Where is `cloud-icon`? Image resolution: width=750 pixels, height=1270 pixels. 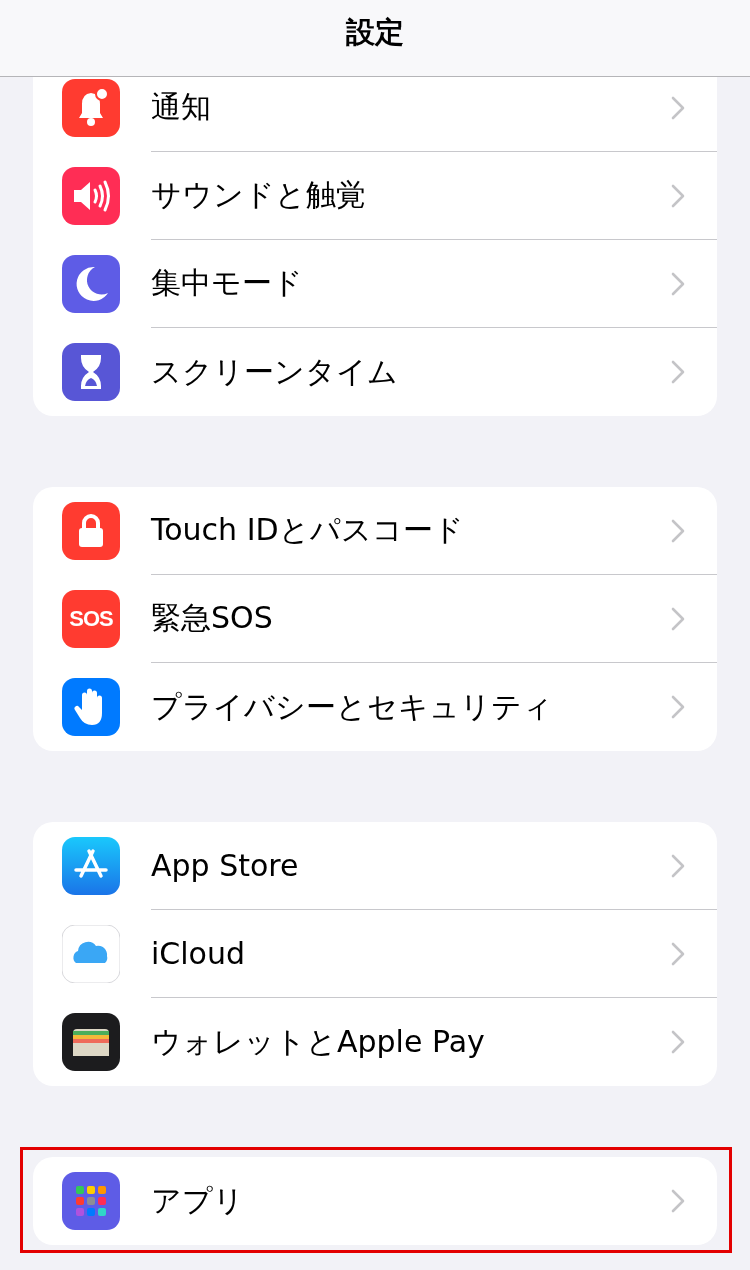 cloud-icon is located at coordinates (91, 954).